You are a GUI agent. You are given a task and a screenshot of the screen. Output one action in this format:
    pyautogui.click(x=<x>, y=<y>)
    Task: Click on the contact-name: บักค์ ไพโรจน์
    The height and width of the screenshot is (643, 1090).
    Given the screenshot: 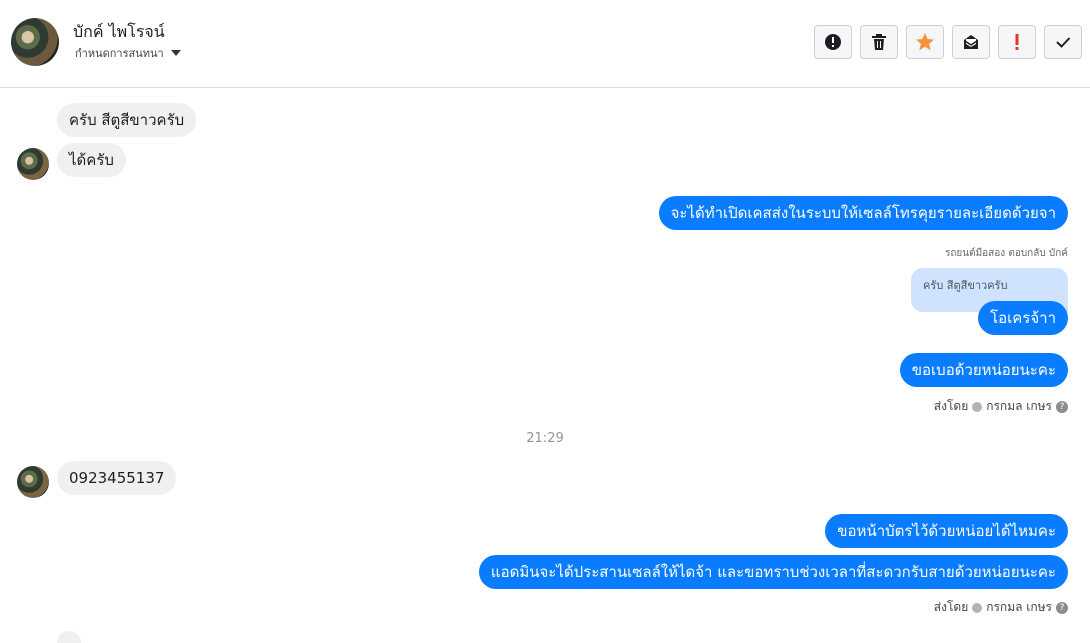 What is the action you would take?
    pyautogui.click(x=119, y=32)
    